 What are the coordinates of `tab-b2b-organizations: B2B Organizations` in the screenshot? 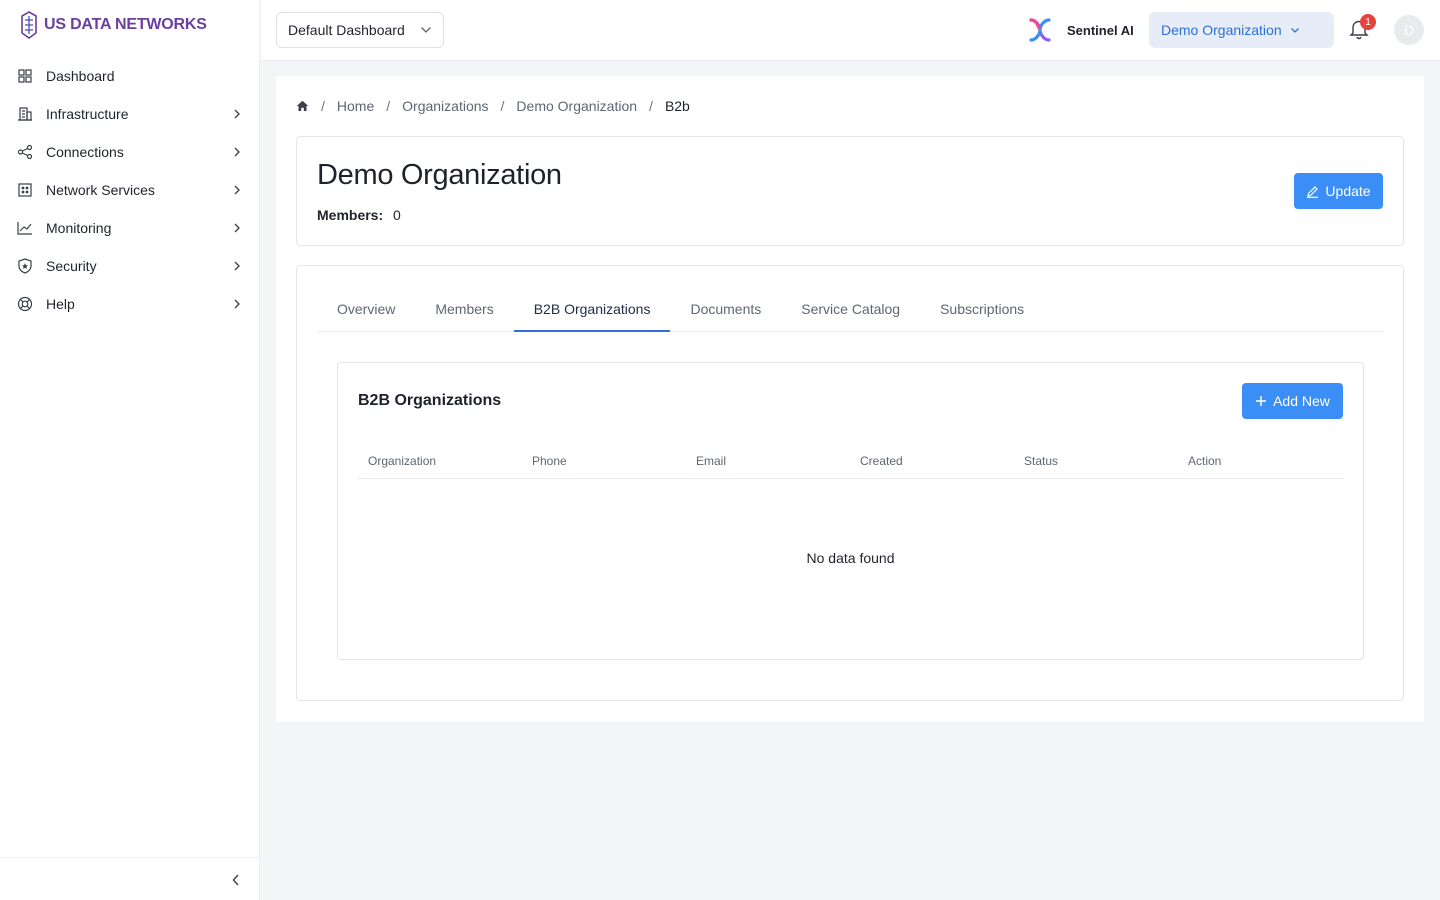 It's located at (592, 309).